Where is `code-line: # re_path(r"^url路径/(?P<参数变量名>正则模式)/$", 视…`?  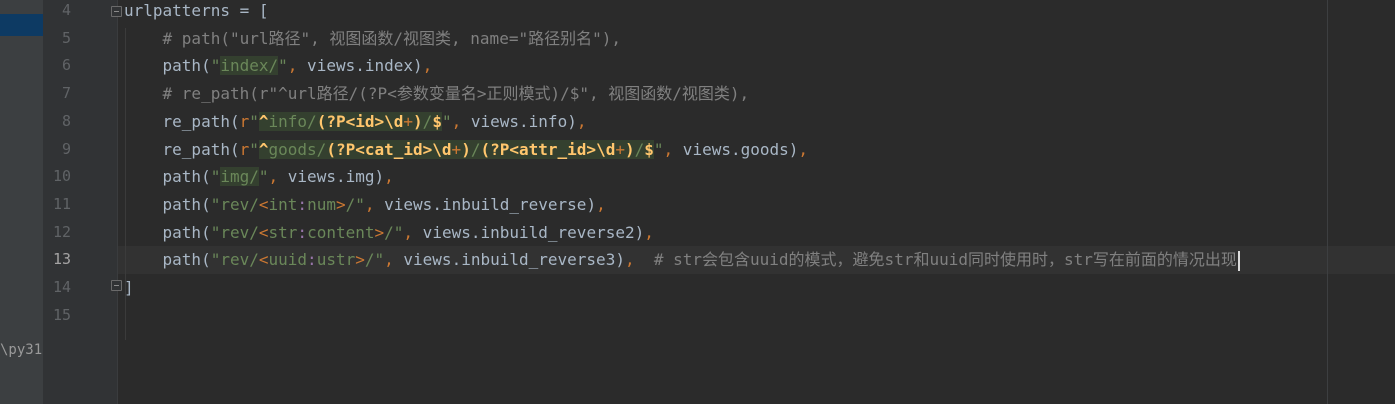
code-line: # re_path(r"^url路径/(?P<参数变量名>正则模式)/$", 视… is located at coordinates (437, 94).